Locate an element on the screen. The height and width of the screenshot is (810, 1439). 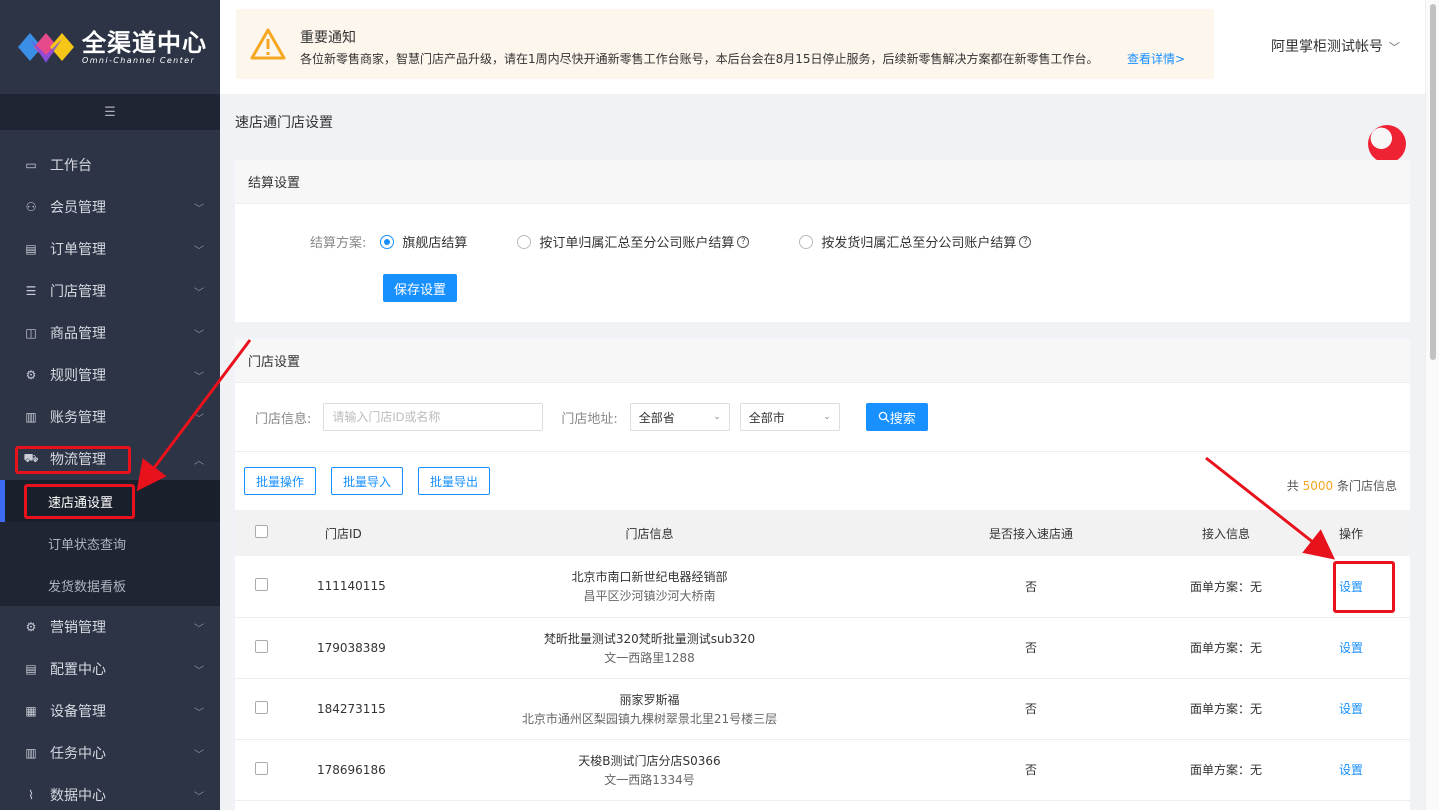
store-info-cell: 丽家罗斯福北京市通州区梨园镇九棵树翠景北里21号楼三层 is located at coordinates (649, 709).